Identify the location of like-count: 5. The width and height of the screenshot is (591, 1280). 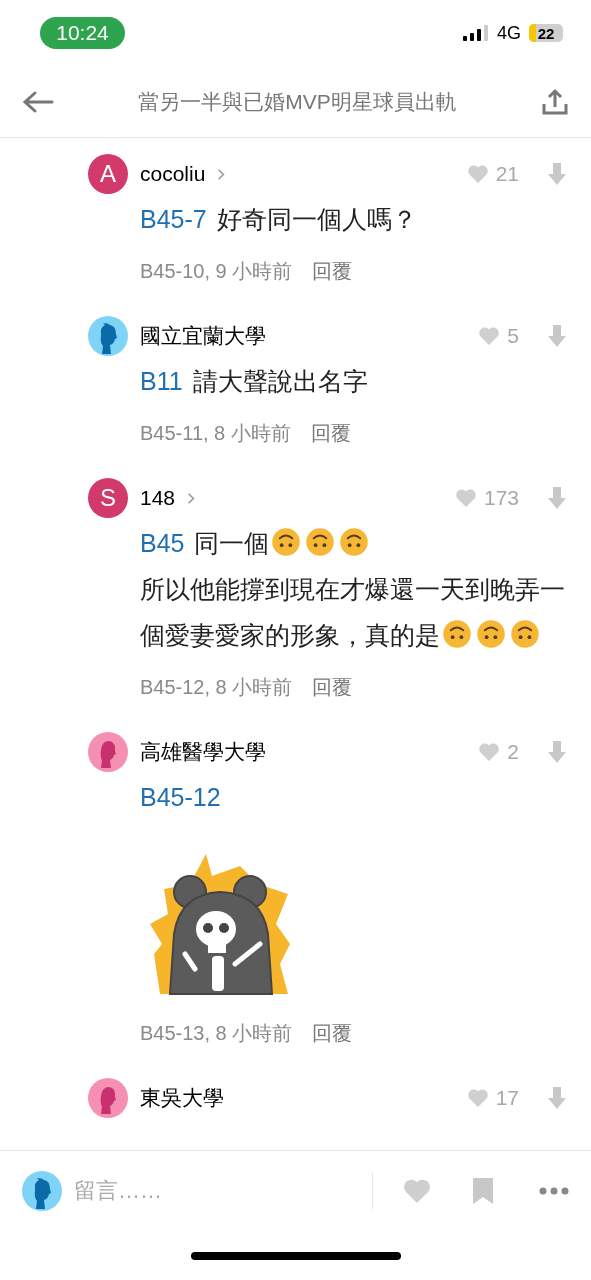
(513, 336).